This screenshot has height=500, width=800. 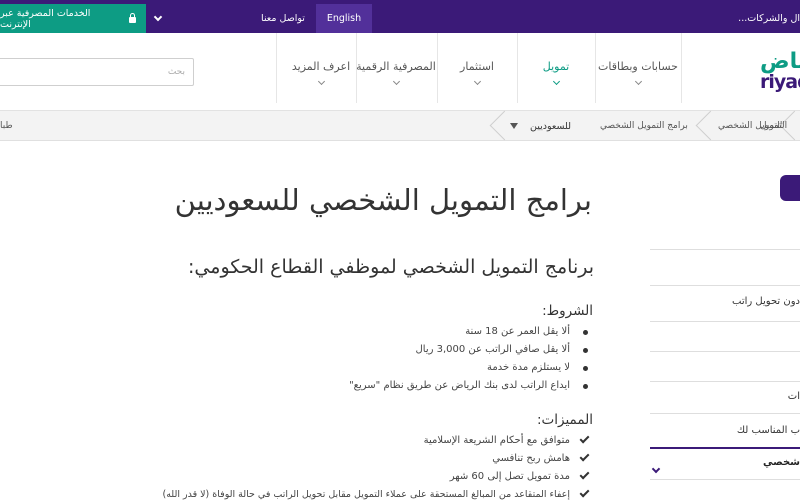 I want to click on list-item-text: ألا يقل صافي الراتب عن 3,000 ريال, so click(x=493, y=349).